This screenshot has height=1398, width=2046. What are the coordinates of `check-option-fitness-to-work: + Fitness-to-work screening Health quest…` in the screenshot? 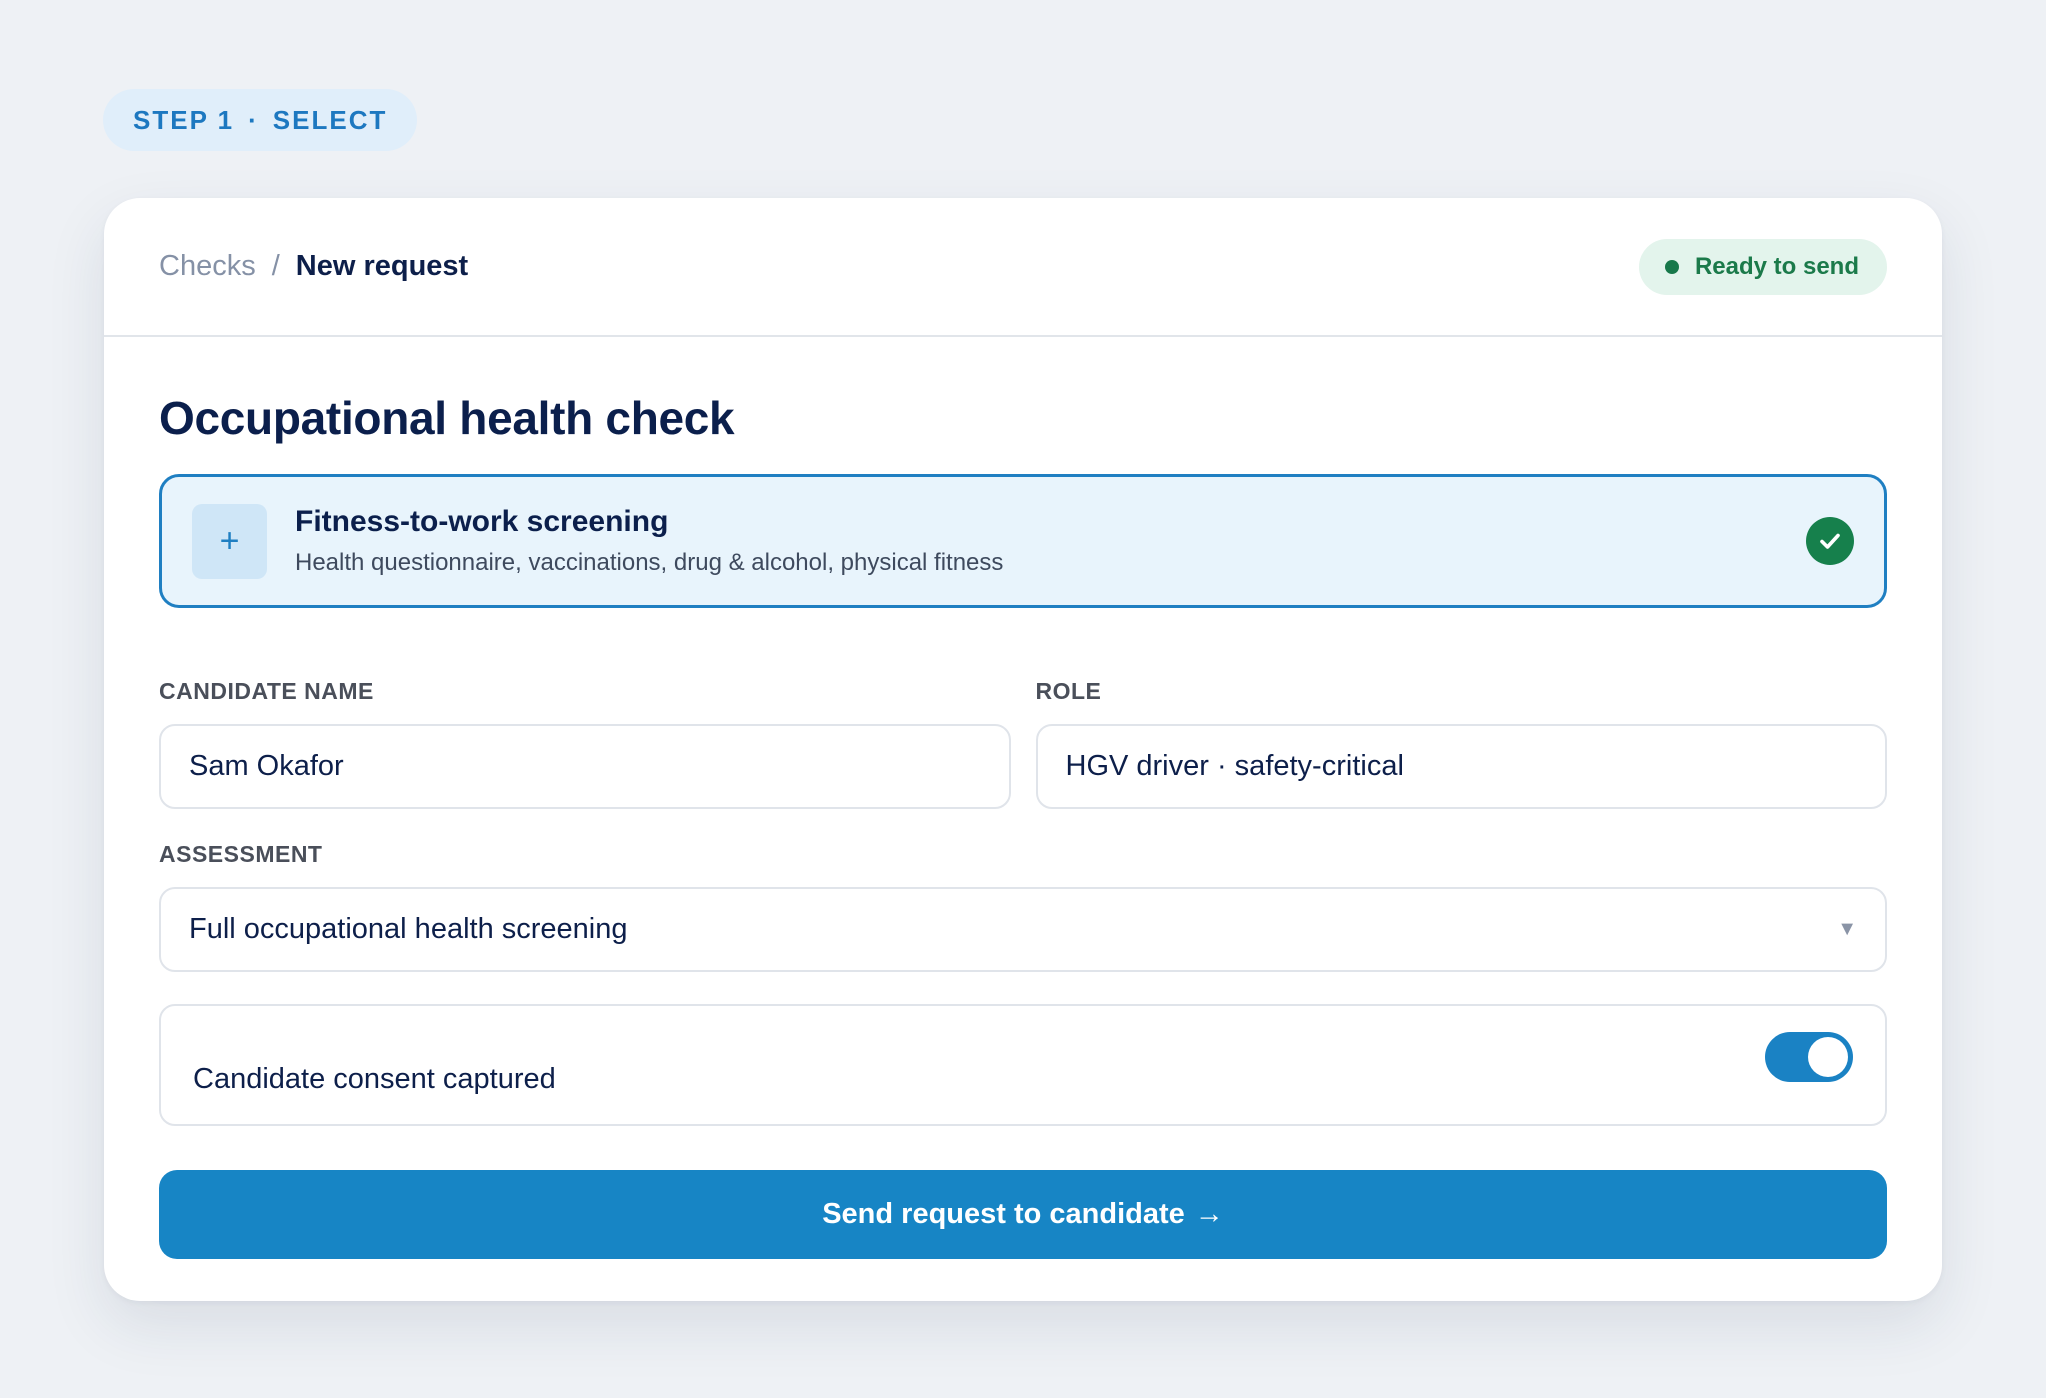 It's located at (1023, 541).